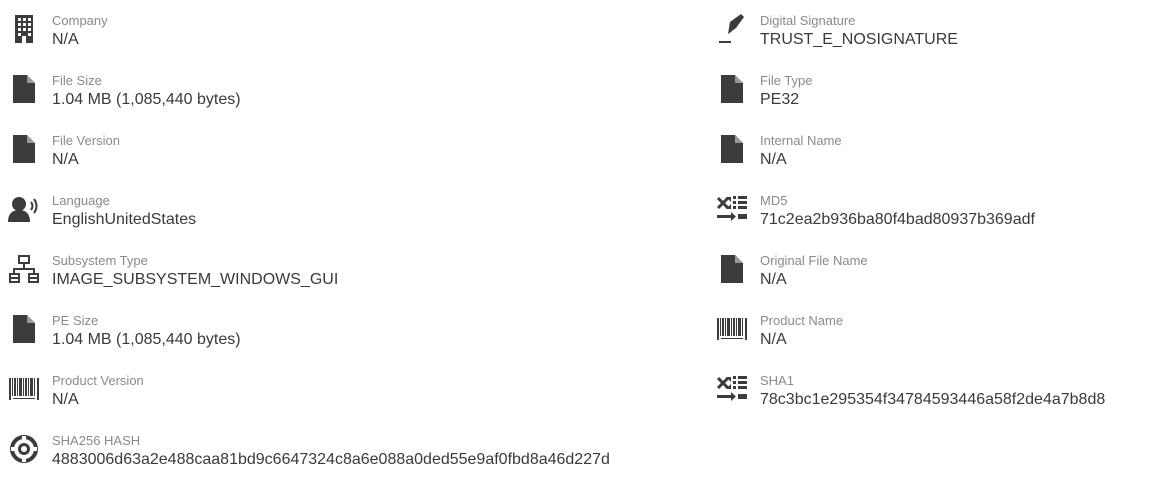 The image size is (1167, 489). I want to click on property-original-file-name: Original File Name N/A, so click(910, 279).